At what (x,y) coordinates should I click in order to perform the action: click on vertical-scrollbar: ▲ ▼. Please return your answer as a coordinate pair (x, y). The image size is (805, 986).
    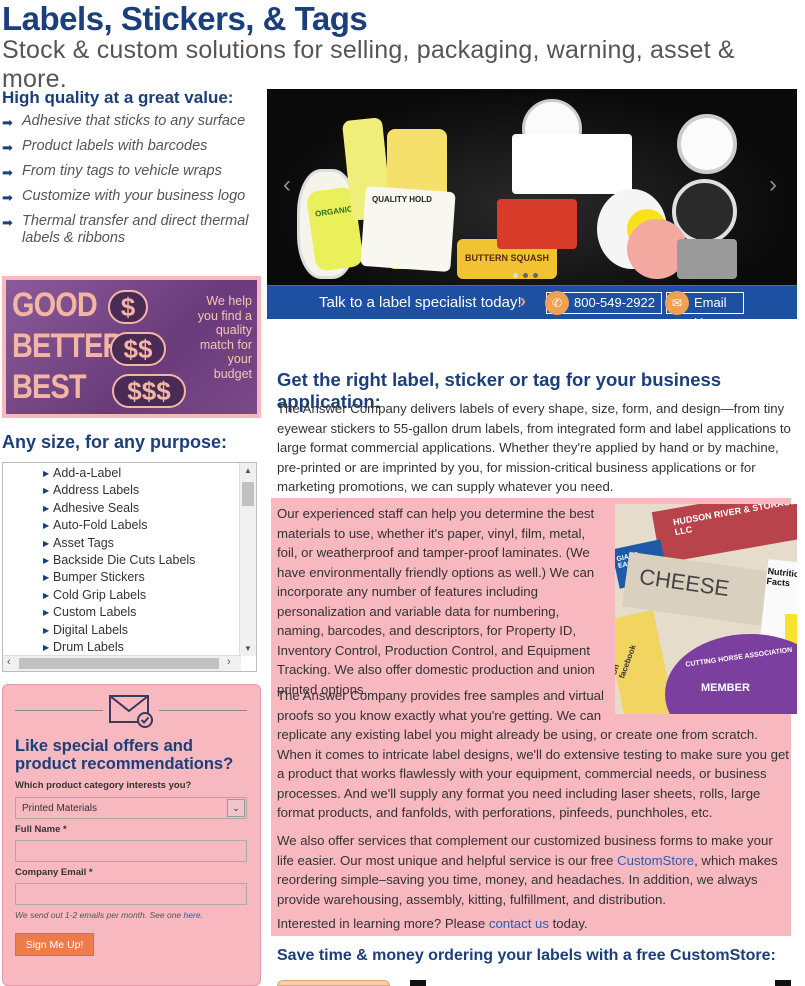
    Looking at the image, I should click on (247, 559).